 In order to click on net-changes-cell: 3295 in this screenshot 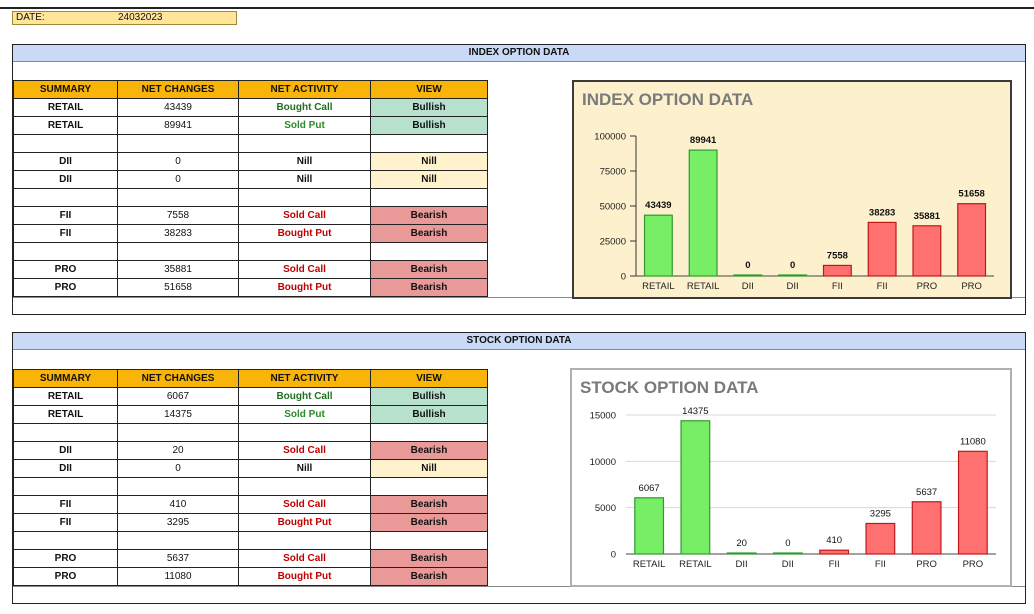, I will do `click(178, 522)`.